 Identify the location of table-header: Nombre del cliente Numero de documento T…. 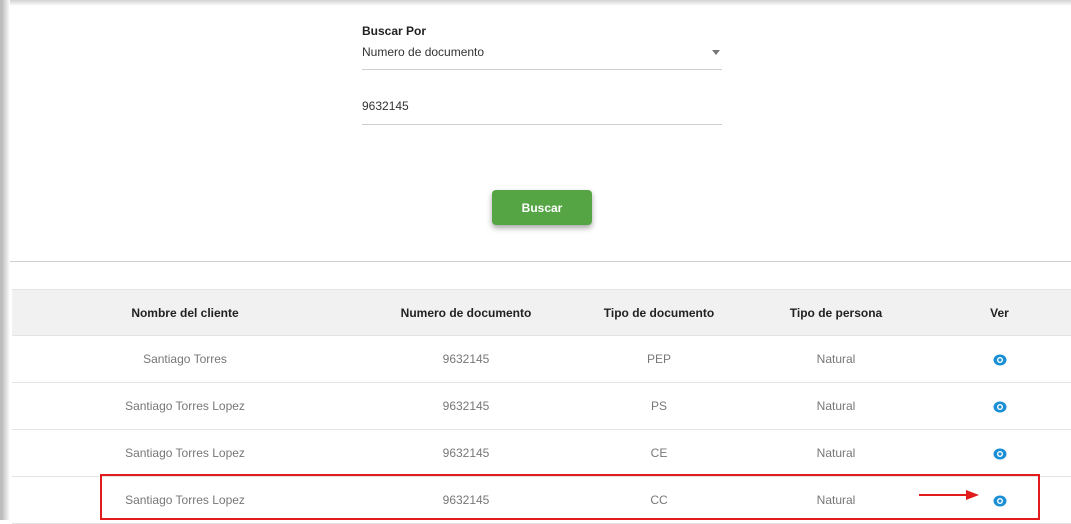
(541, 312).